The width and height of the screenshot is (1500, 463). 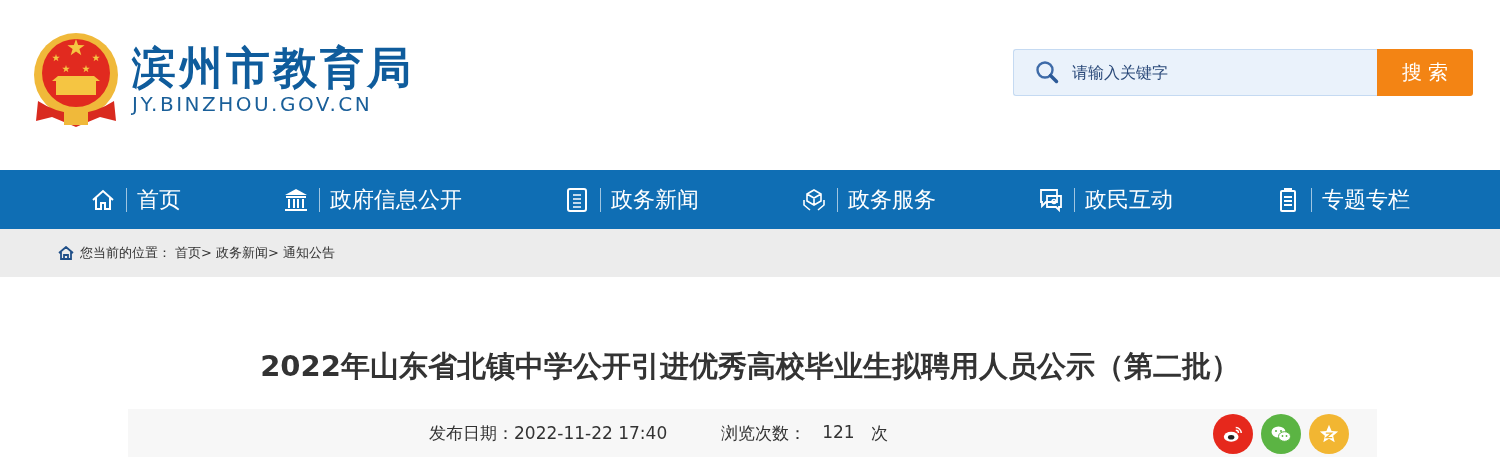 What do you see at coordinates (125, 253) in the screenshot?
I see `breadcrumb-label: 您当前的位置：` at bounding box center [125, 253].